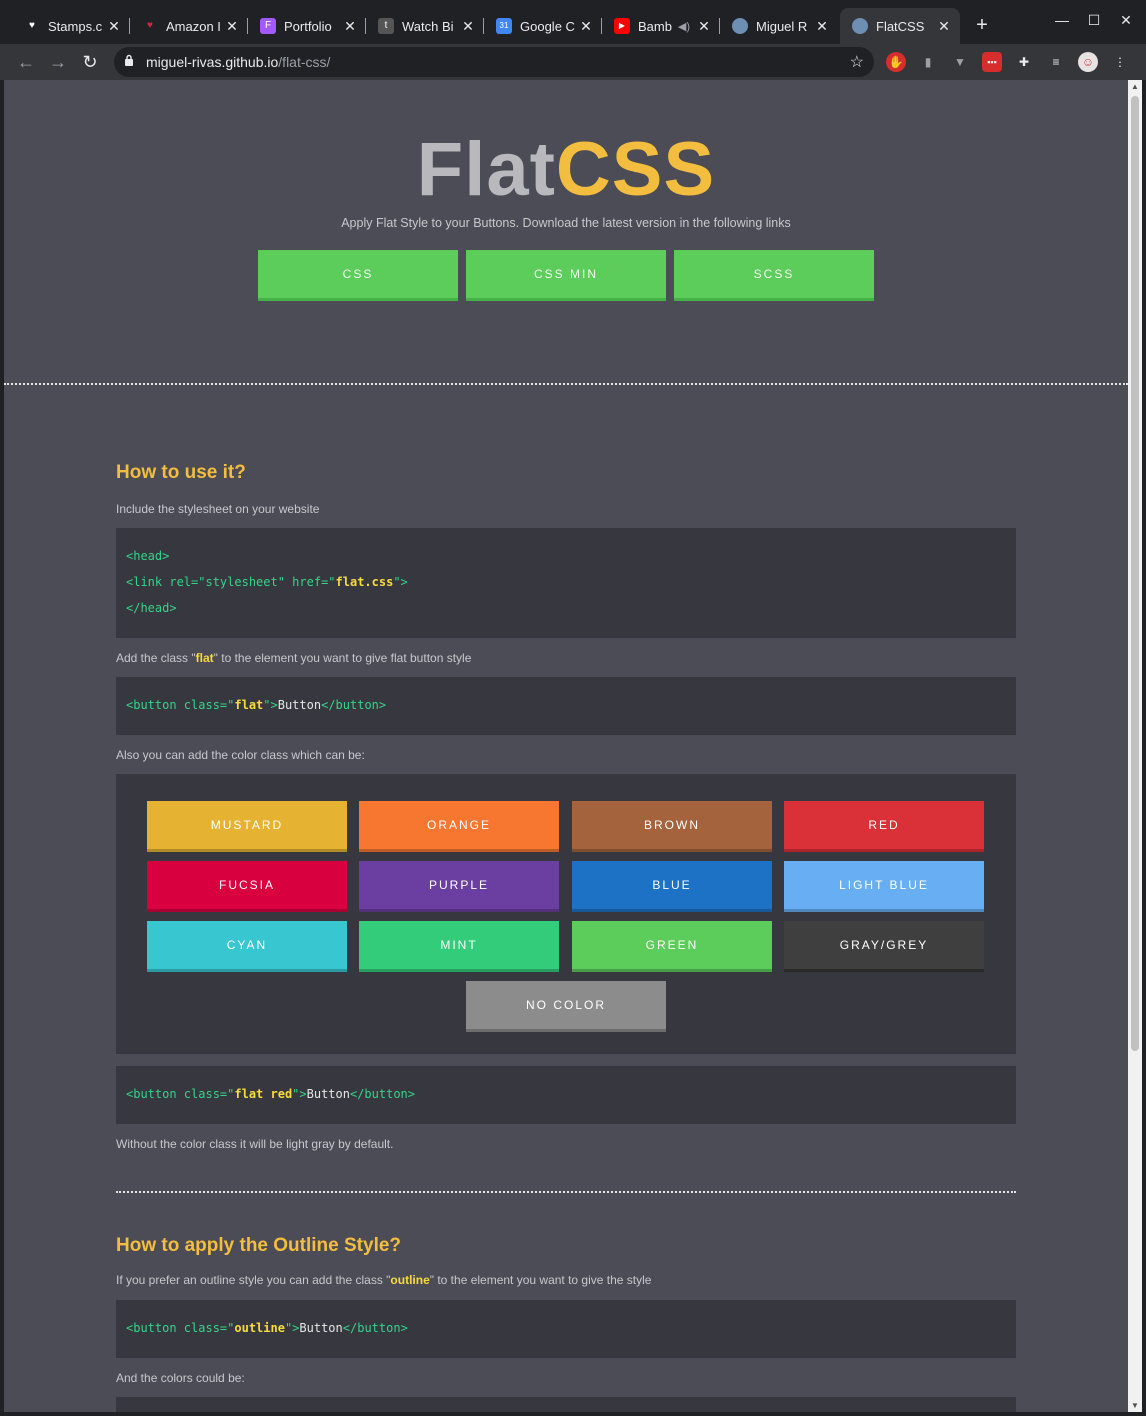 This screenshot has height=1416, width=1146. I want to click on light-blue-button: LIGHT BLUE, so click(884, 886).